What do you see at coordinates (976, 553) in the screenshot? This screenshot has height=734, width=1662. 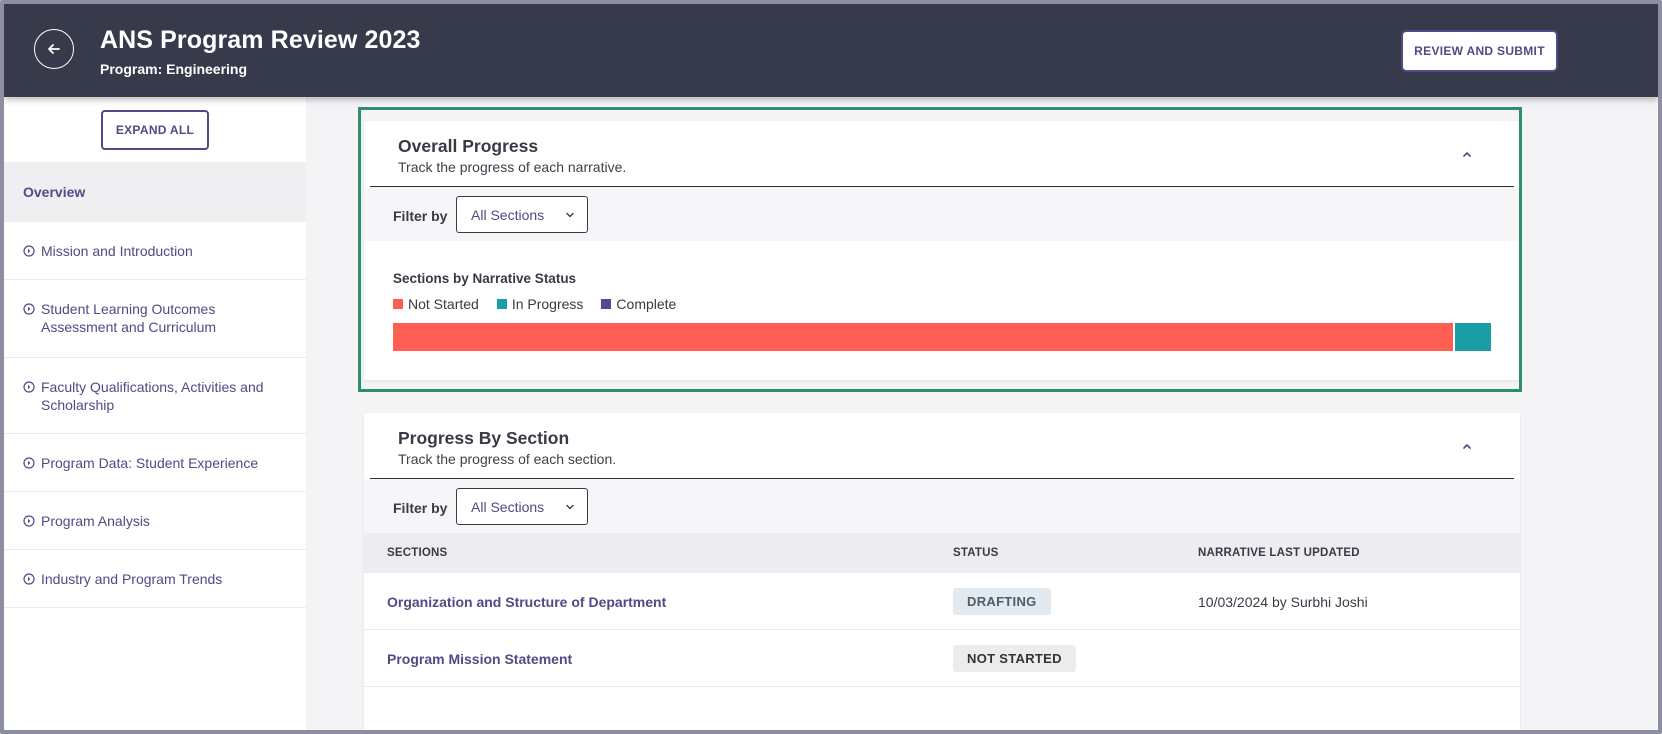 I see `column-header-status: STATUS` at bounding box center [976, 553].